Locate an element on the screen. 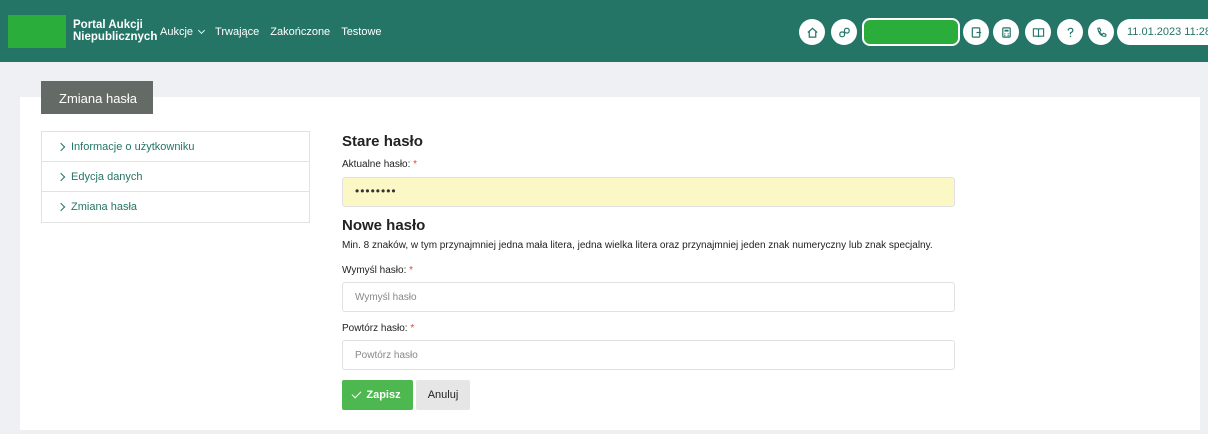  help-icon is located at coordinates (1070, 32).